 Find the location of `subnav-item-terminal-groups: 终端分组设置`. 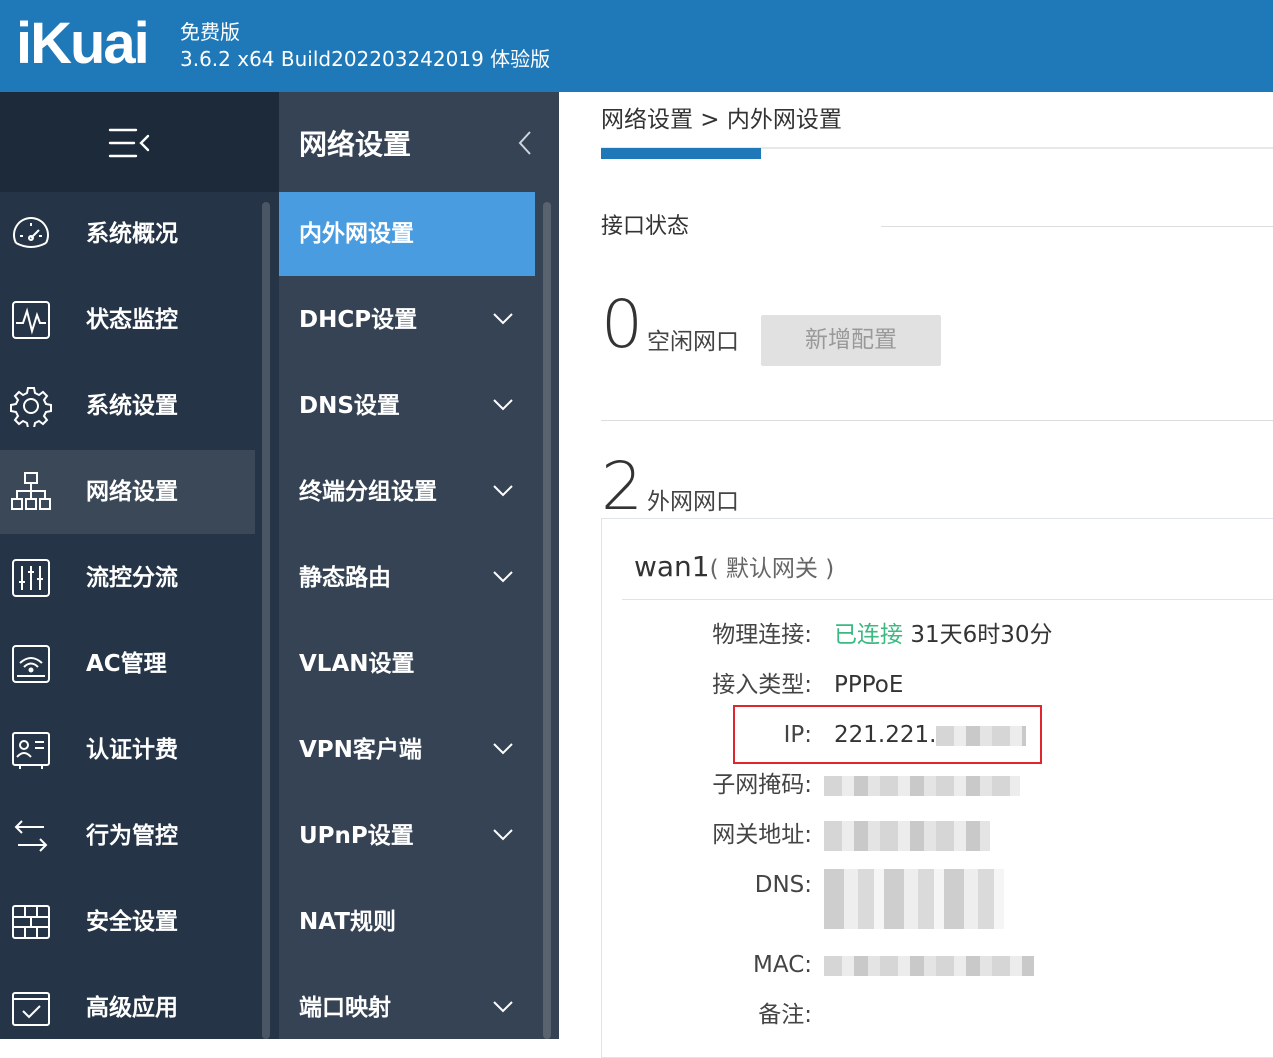

subnav-item-terminal-groups: 终端分组设置 is located at coordinates (407, 492).